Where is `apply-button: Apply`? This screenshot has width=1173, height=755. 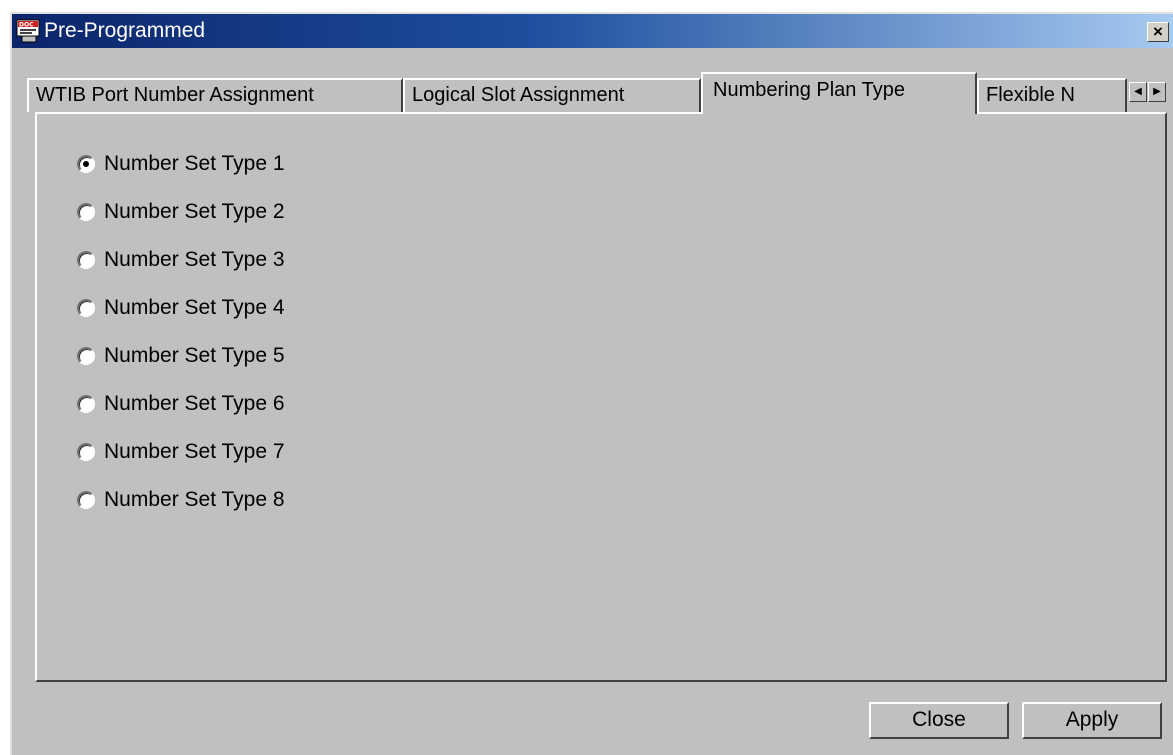 apply-button: Apply is located at coordinates (1092, 720).